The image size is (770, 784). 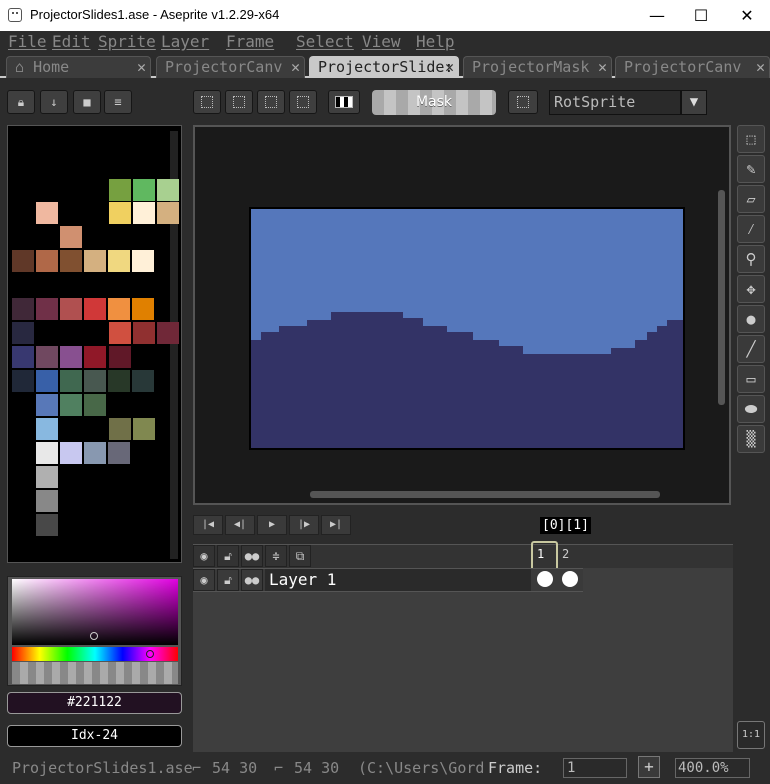 What do you see at coordinates (240, 525) in the screenshot?
I see `prev-frame-button: ◀|` at bounding box center [240, 525].